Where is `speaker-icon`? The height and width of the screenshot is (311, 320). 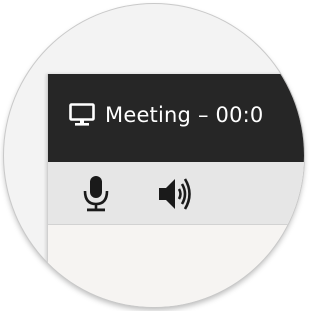 speaker-icon is located at coordinates (175, 194).